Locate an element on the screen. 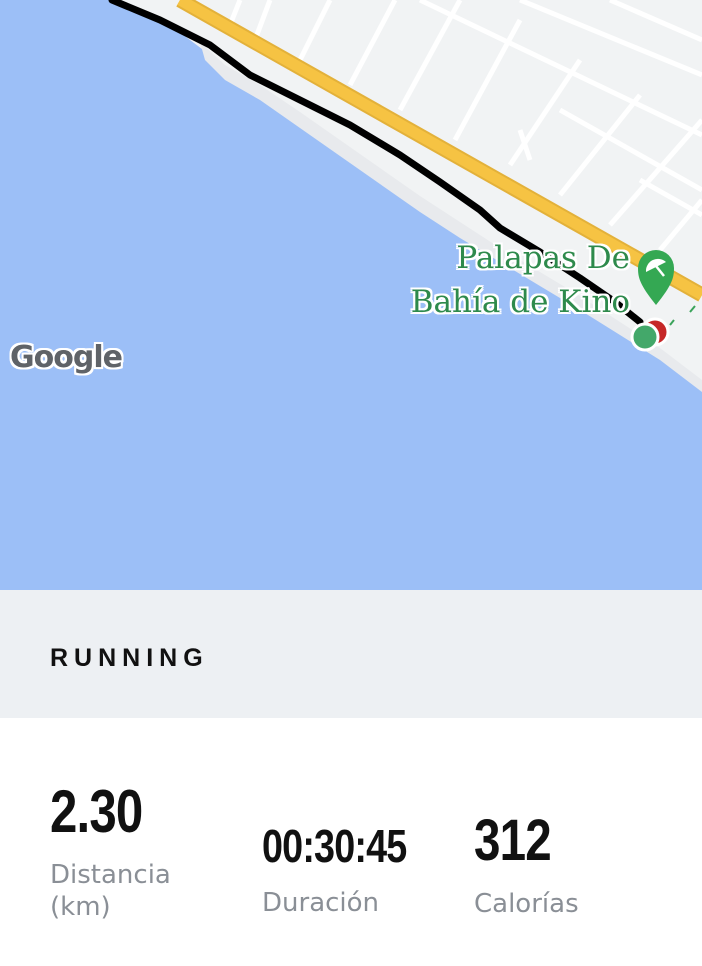 This screenshot has height=966, width=702. activity-type-label: RUNNING is located at coordinates (129, 658).